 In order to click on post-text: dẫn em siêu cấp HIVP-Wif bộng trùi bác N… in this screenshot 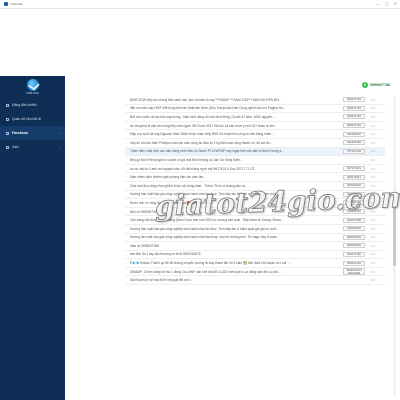, I will do `click(208, 108)`.